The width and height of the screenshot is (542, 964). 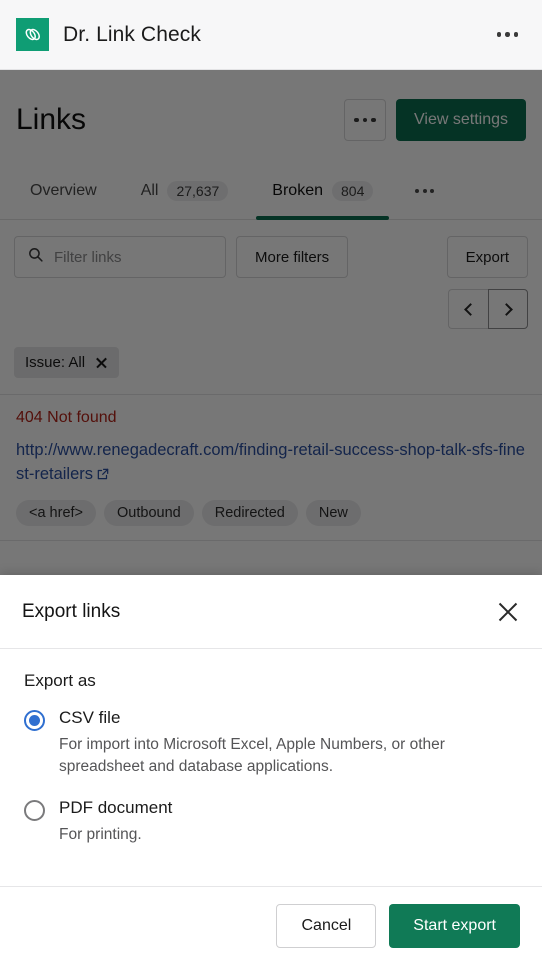 I want to click on result-tag: Redirected, so click(x=249, y=512).